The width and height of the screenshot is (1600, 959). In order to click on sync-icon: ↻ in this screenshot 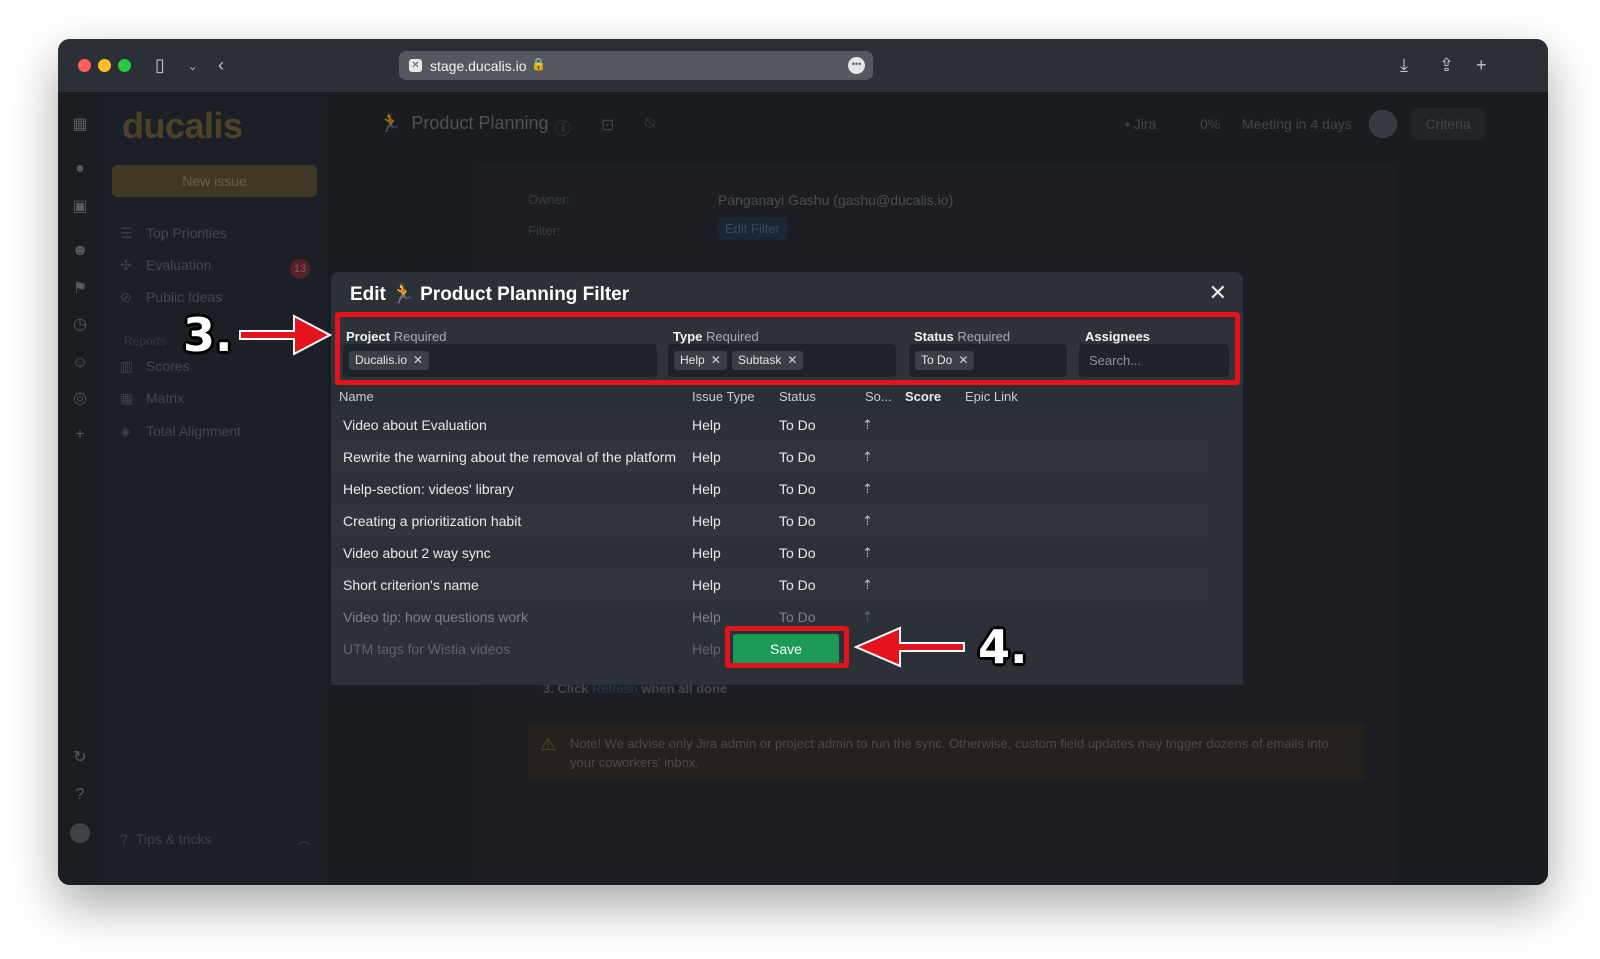, I will do `click(80, 758)`.